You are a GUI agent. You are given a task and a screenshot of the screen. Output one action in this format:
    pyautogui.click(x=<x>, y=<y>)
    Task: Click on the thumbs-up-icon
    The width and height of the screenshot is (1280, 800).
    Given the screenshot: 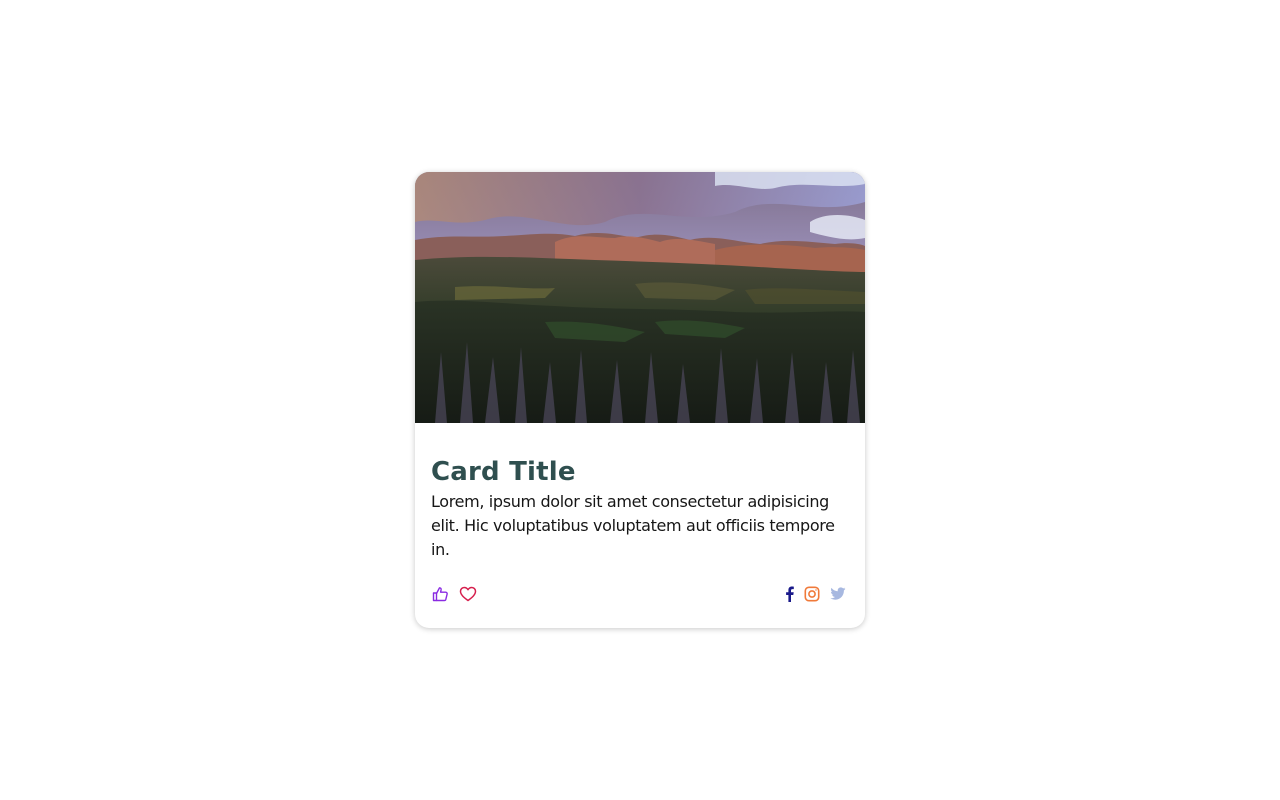 What is the action you would take?
    pyautogui.click(x=440, y=594)
    